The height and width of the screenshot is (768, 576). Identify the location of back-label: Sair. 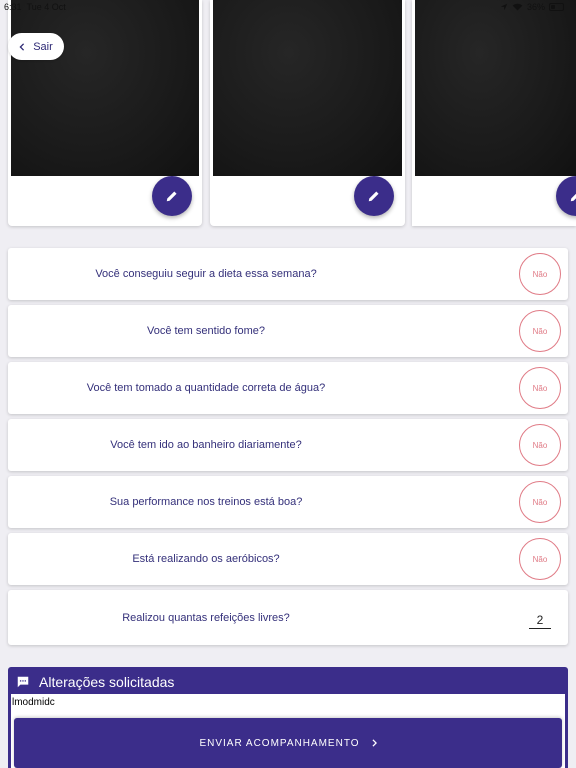
(43, 46).